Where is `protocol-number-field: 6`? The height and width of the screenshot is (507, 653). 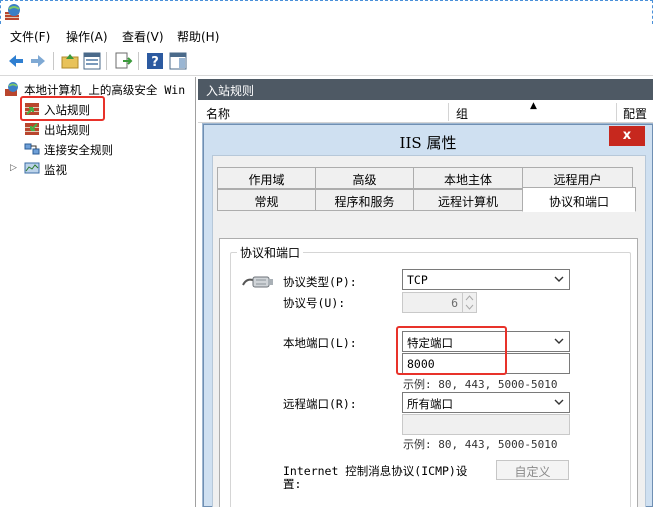
protocol-number-field: 6 is located at coordinates (439, 302).